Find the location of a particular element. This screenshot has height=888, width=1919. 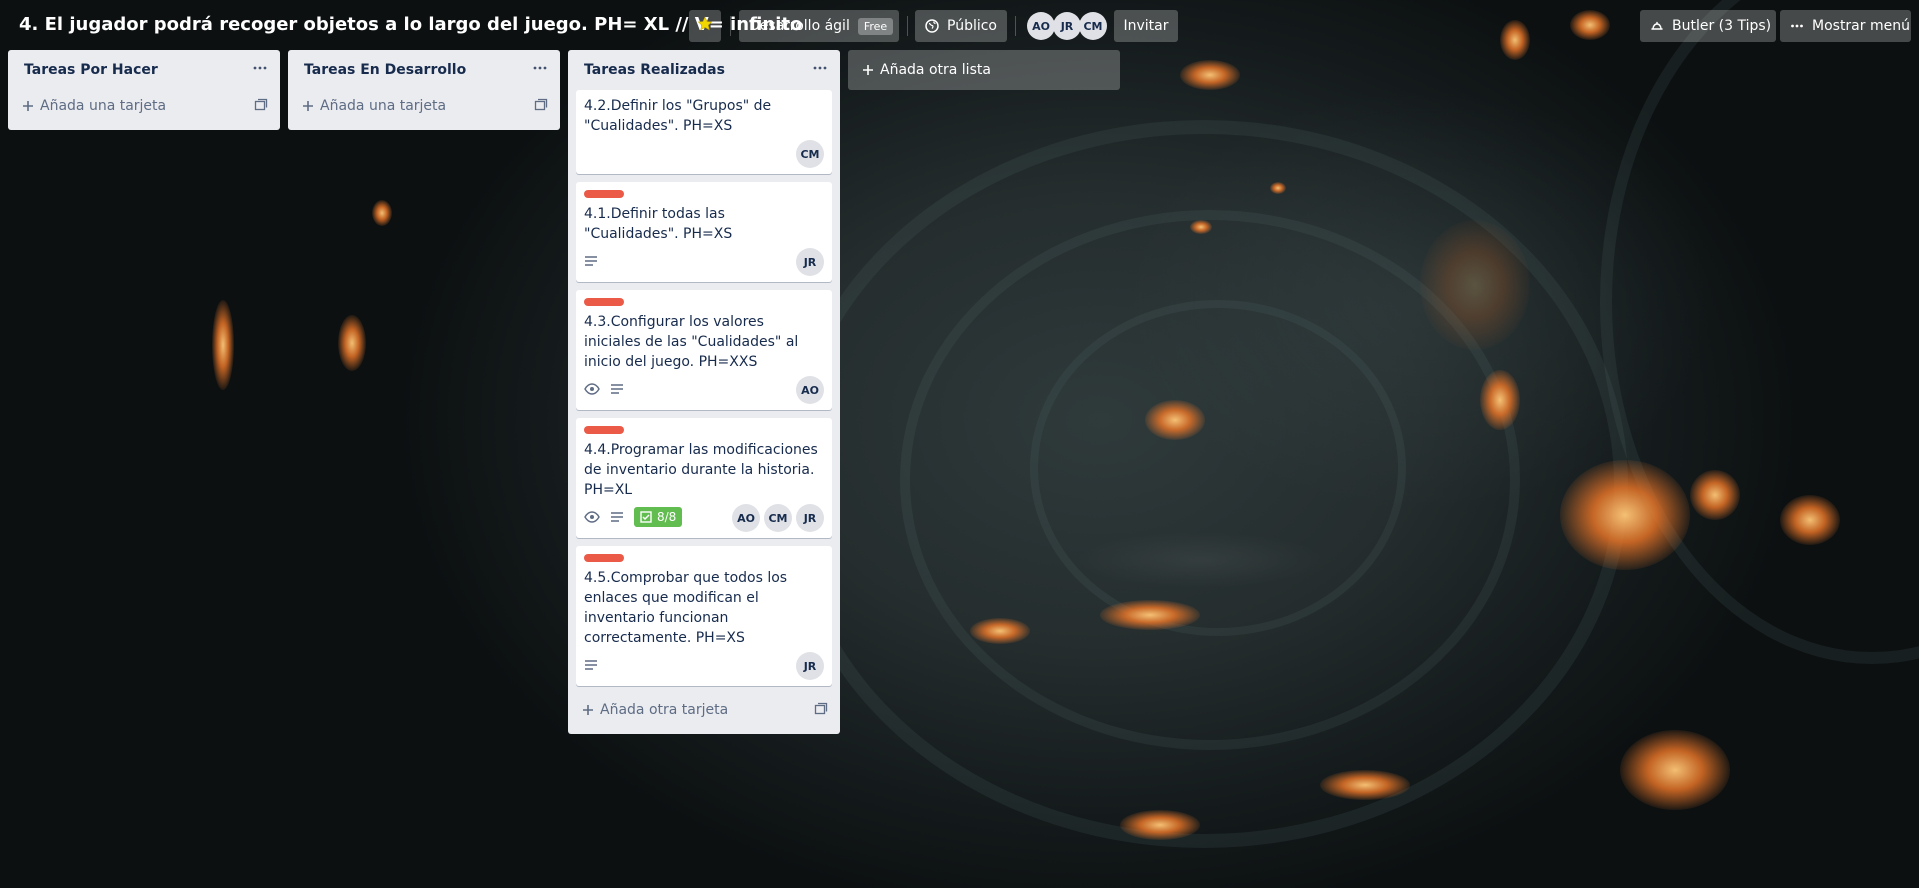

card-members: CM is located at coordinates (808, 154).